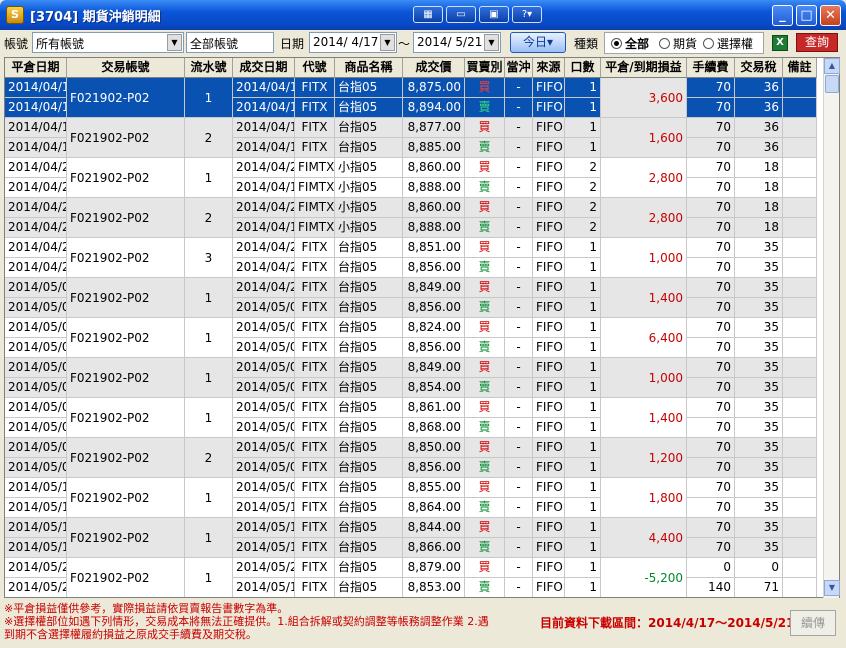  What do you see at coordinates (759, 68) in the screenshot?
I see `header-col-tax: 交易稅` at bounding box center [759, 68].